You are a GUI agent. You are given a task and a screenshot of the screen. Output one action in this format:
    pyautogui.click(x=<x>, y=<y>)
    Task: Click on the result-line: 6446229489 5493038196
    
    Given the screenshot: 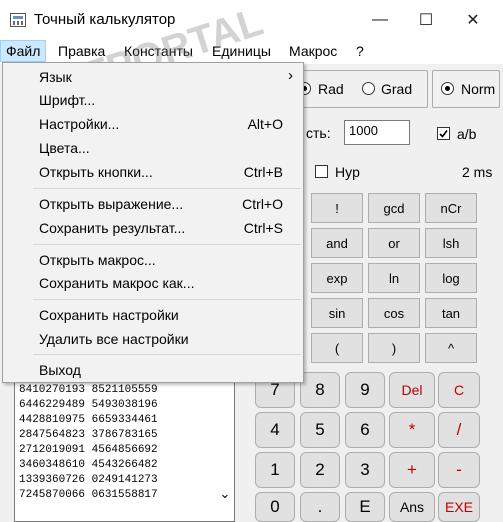 What is the action you would take?
    pyautogui.click(x=88, y=405)
    